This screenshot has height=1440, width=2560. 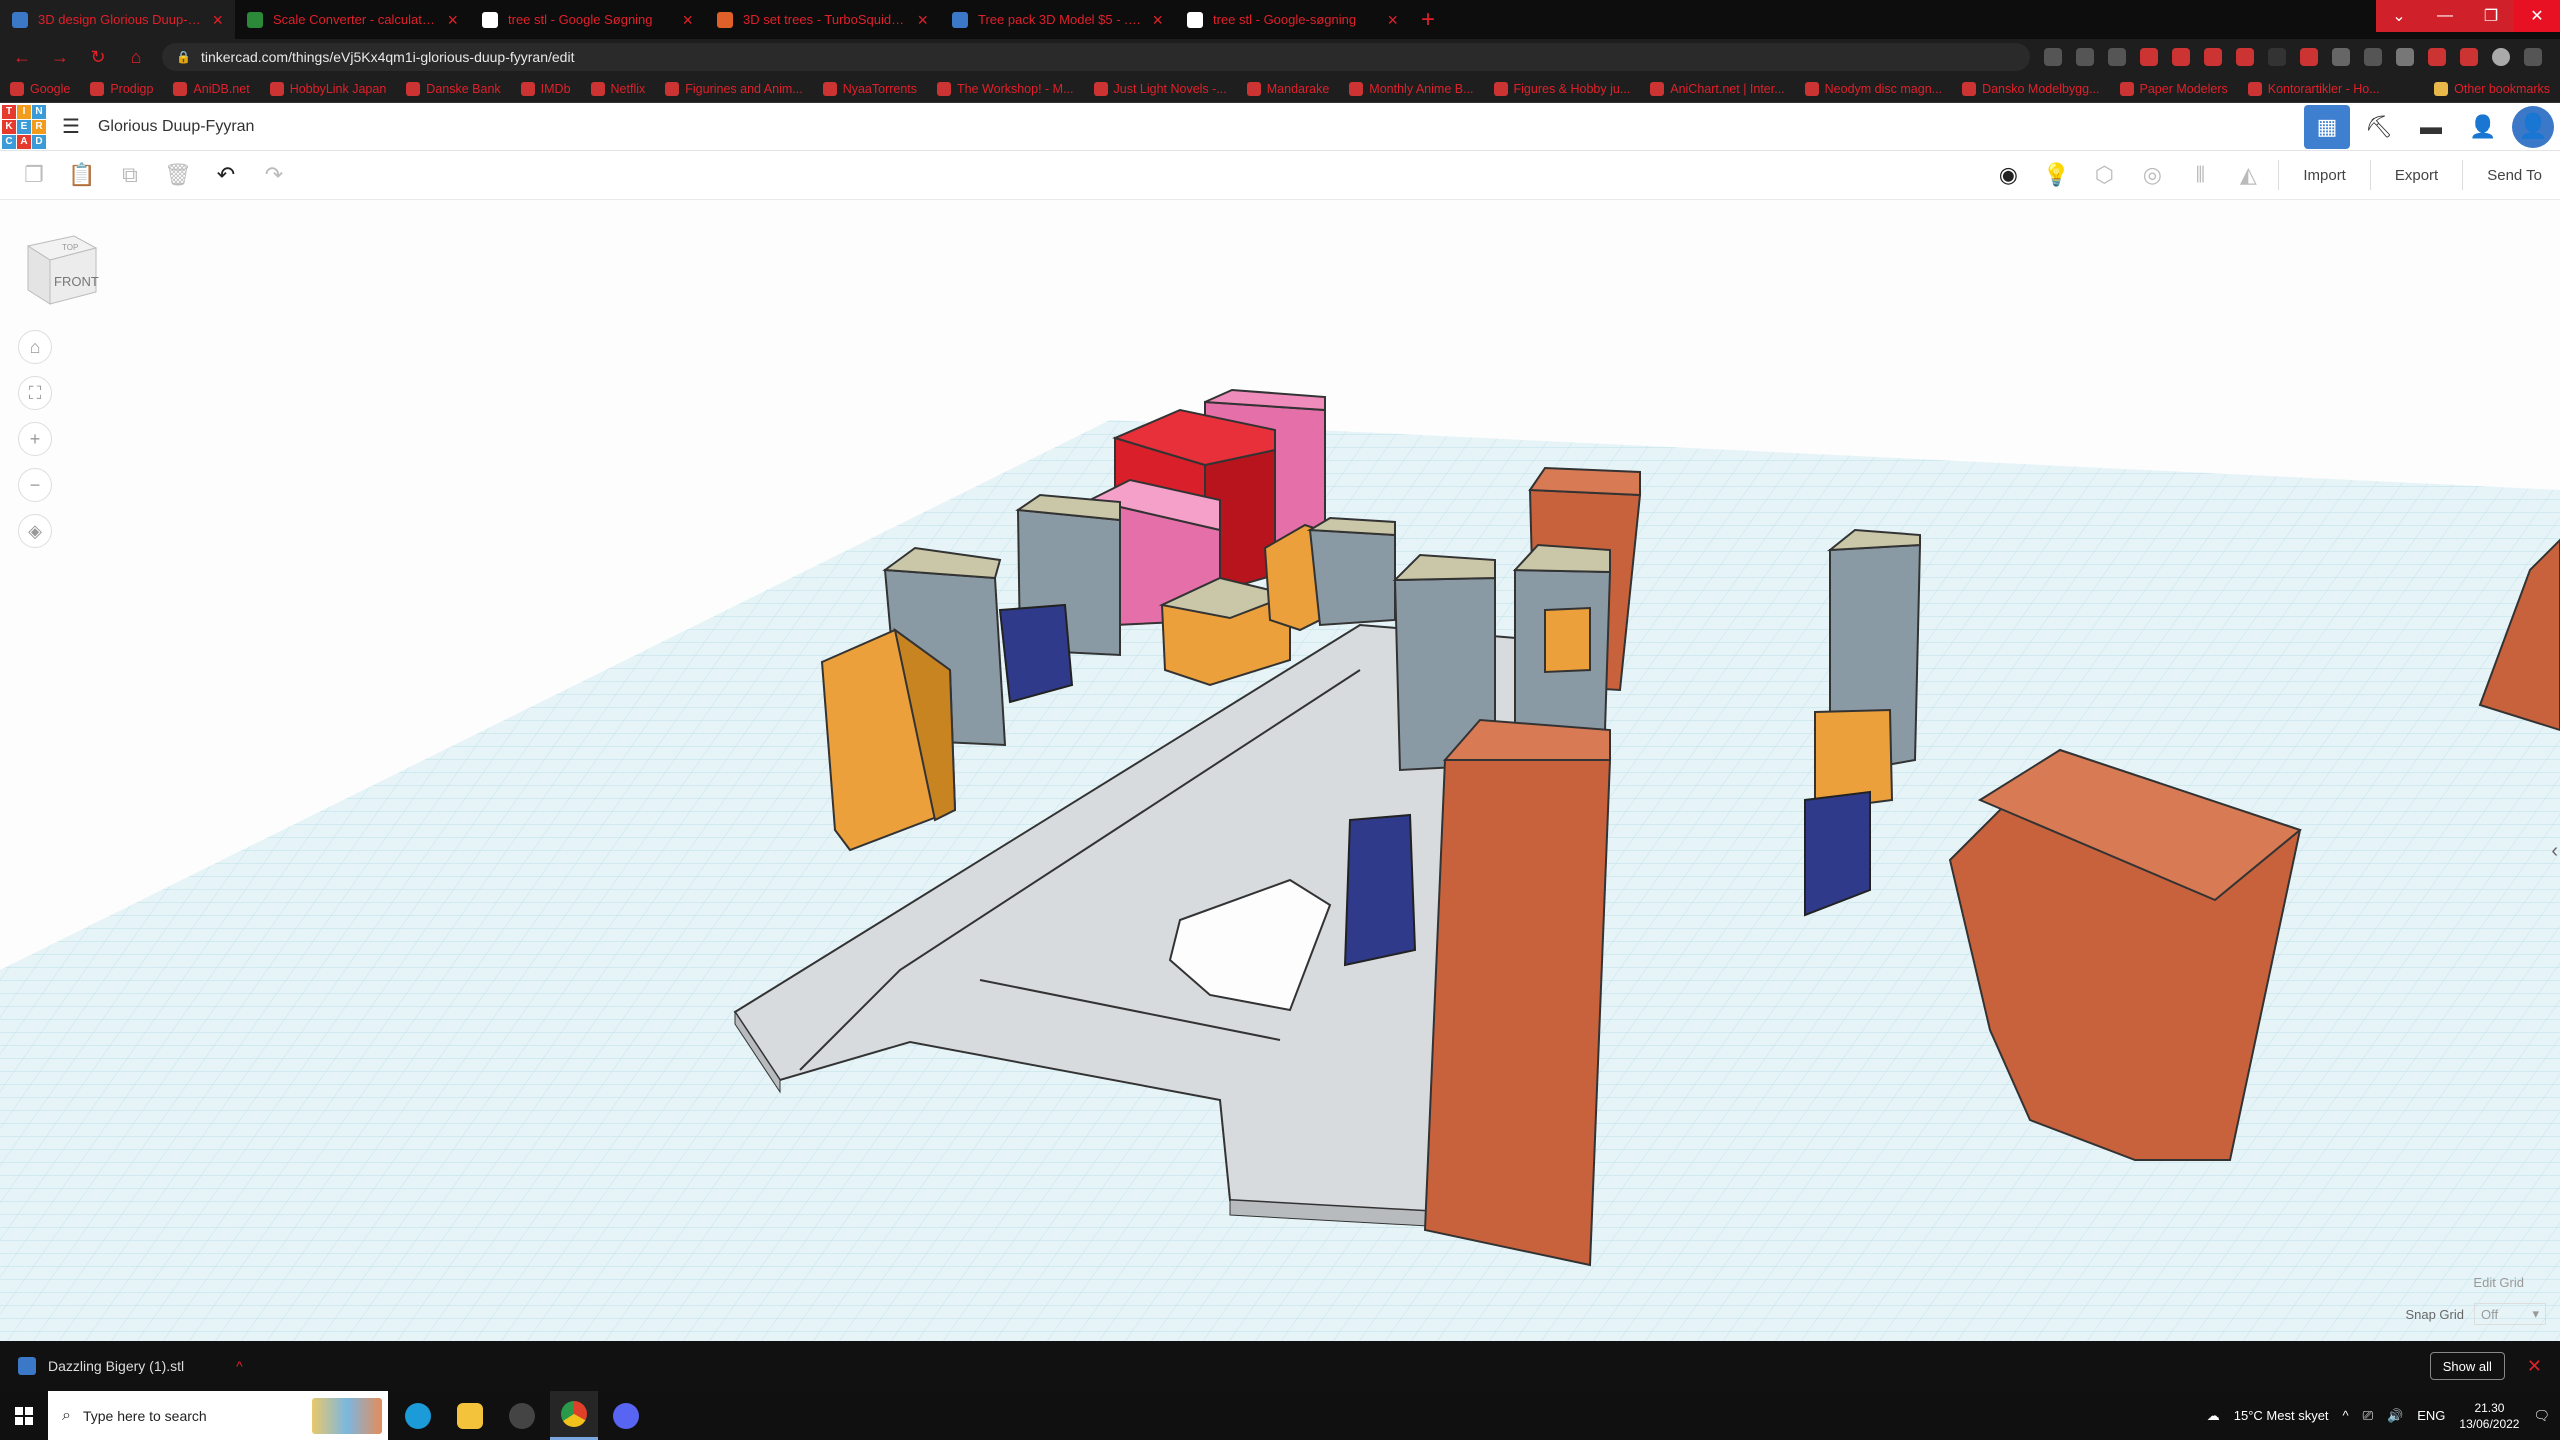 What do you see at coordinates (98, 57) in the screenshot?
I see `reload-button: ↻` at bounding box center [98, 57].